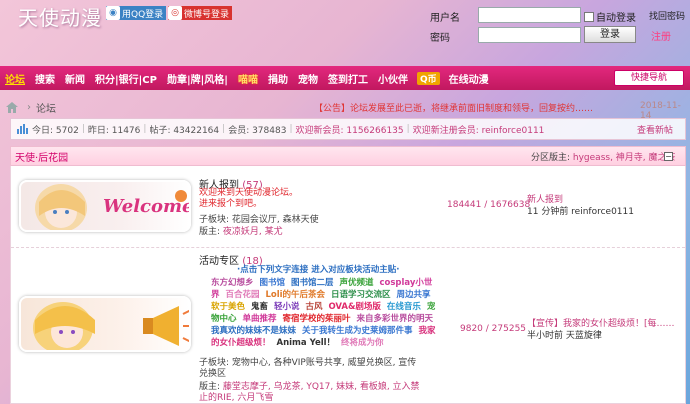 Image resolution: width=690 pixels, height=404 pixels. What do you see at coordinates (55, 130) in the screenshot?
I see `stat-today: 今日: 5702` at bounding box center [55, 130].